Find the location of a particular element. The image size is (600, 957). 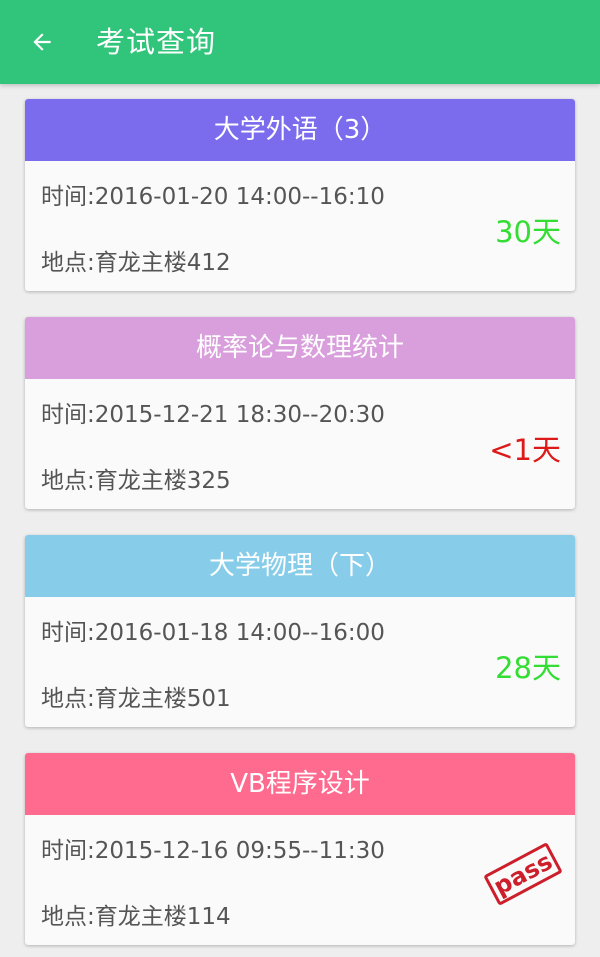

exam-countdown: 28天 is located at coordinates (528, 668).